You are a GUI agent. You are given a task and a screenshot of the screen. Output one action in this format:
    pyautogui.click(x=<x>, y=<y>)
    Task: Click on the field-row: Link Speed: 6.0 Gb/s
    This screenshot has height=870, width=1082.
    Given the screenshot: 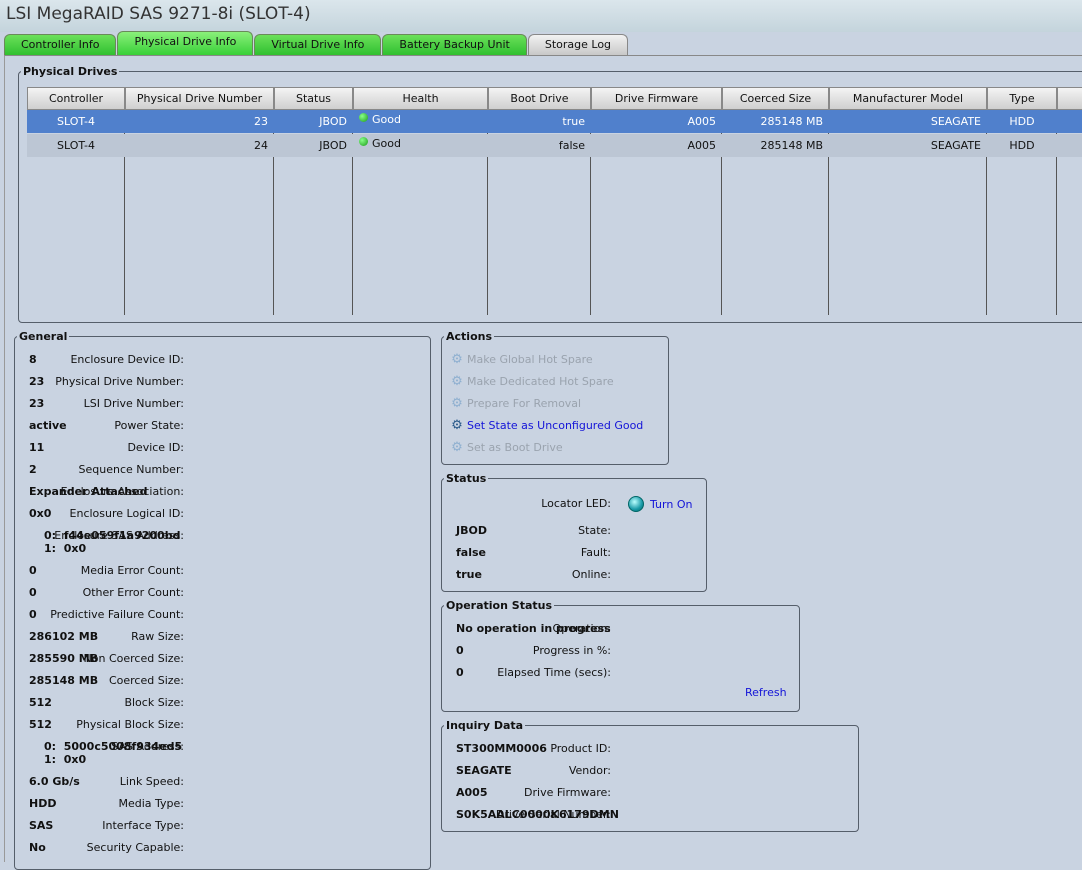 What is the action you would take?
    pyautogui.click(x=99, y=782)
    